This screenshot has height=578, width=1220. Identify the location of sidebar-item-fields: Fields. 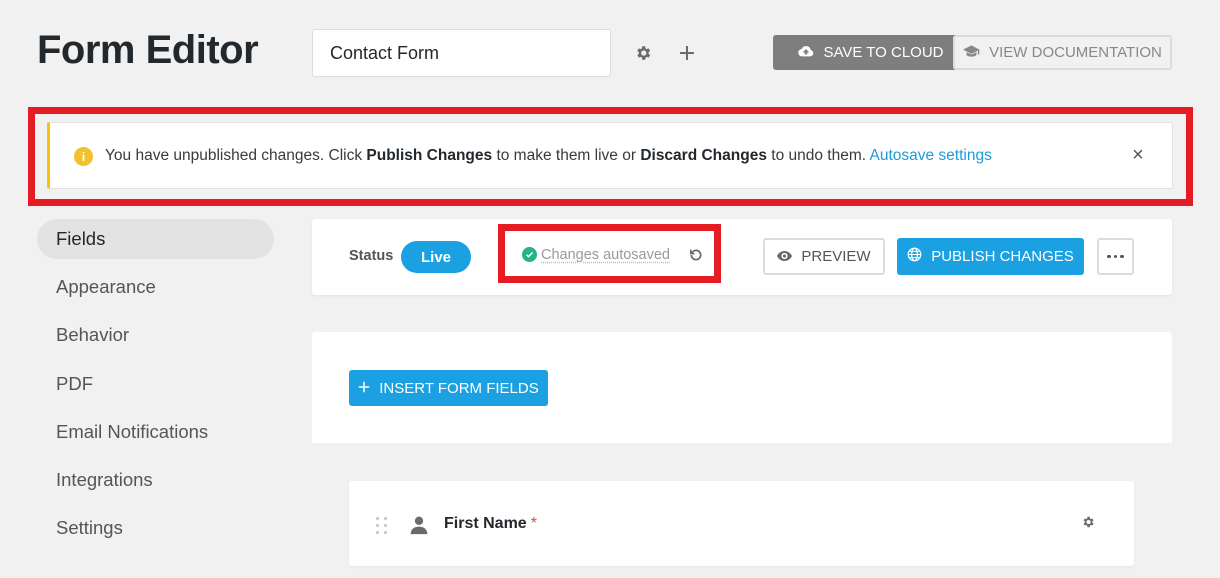
(155, 239).